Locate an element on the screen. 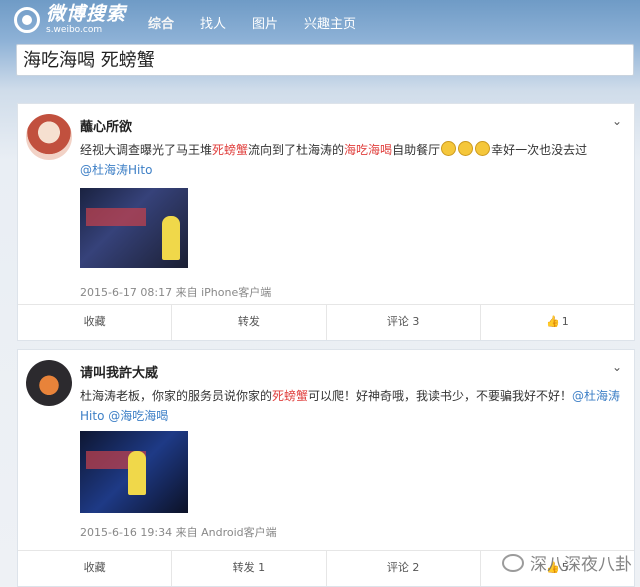 This screenshot has width=640, height=587. post-text-part: 可以爬！好神奇哦，我读书少，不要骗我好不好！ is located at coordinates (440, 396).